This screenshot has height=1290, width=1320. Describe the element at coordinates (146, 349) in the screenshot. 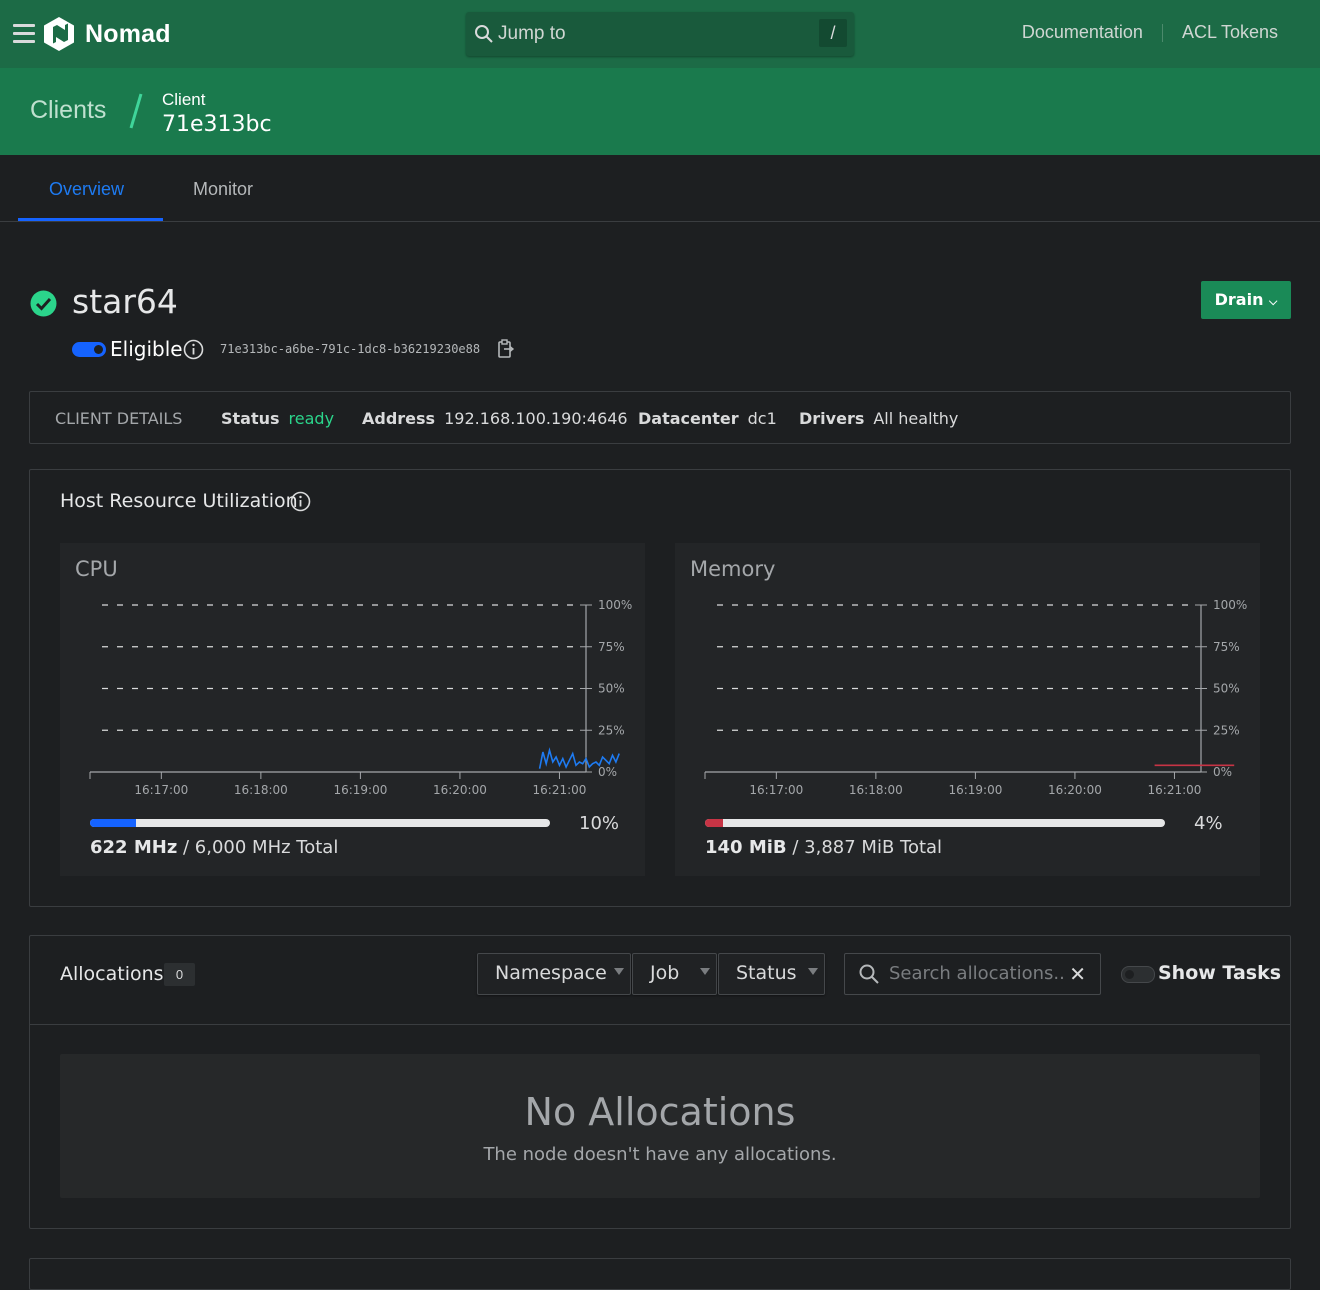

I see `eligibility-label: Eligible` at that location.